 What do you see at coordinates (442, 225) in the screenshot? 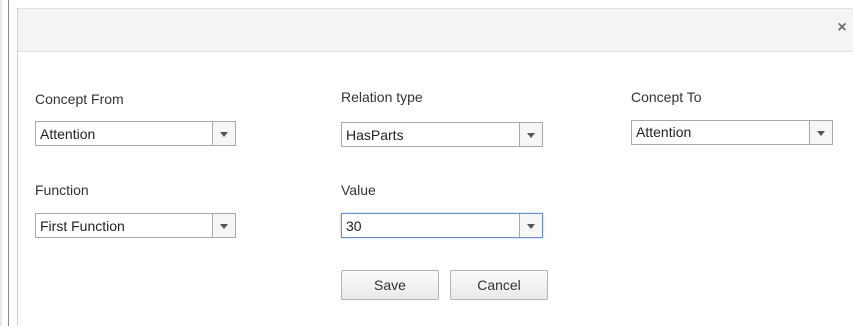
I see `value-select: 30` at bounding box center [442, 225].